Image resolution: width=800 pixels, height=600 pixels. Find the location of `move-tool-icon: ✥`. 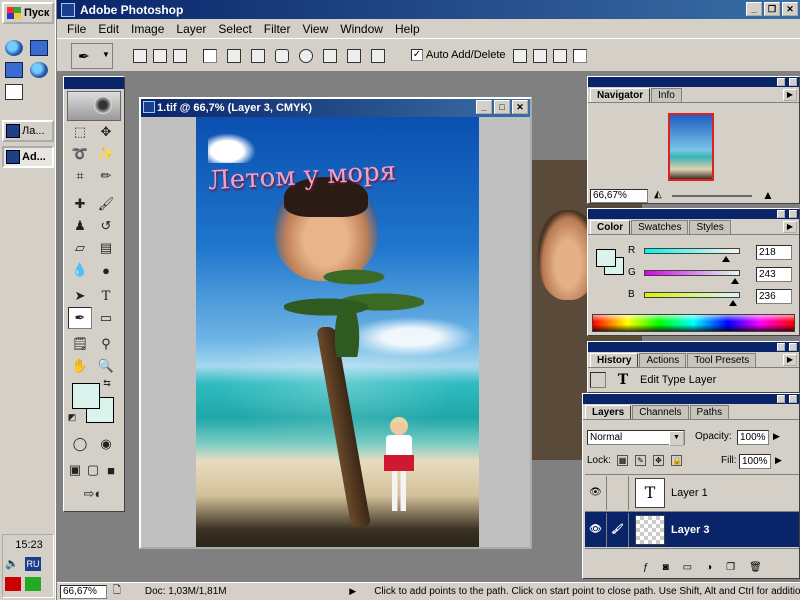

move-tool-icon: ✥ is located at coordinates (106, 132).